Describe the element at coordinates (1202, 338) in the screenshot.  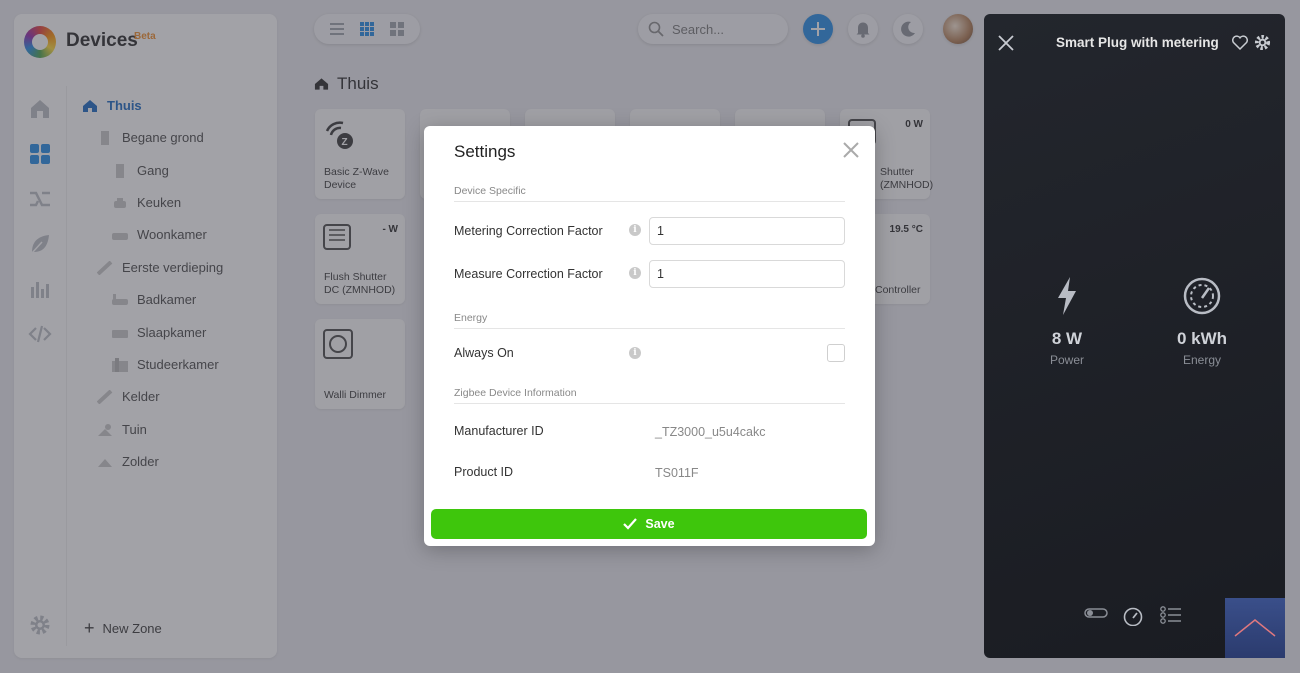
I see `energy-value: 0 kWh` at that location.